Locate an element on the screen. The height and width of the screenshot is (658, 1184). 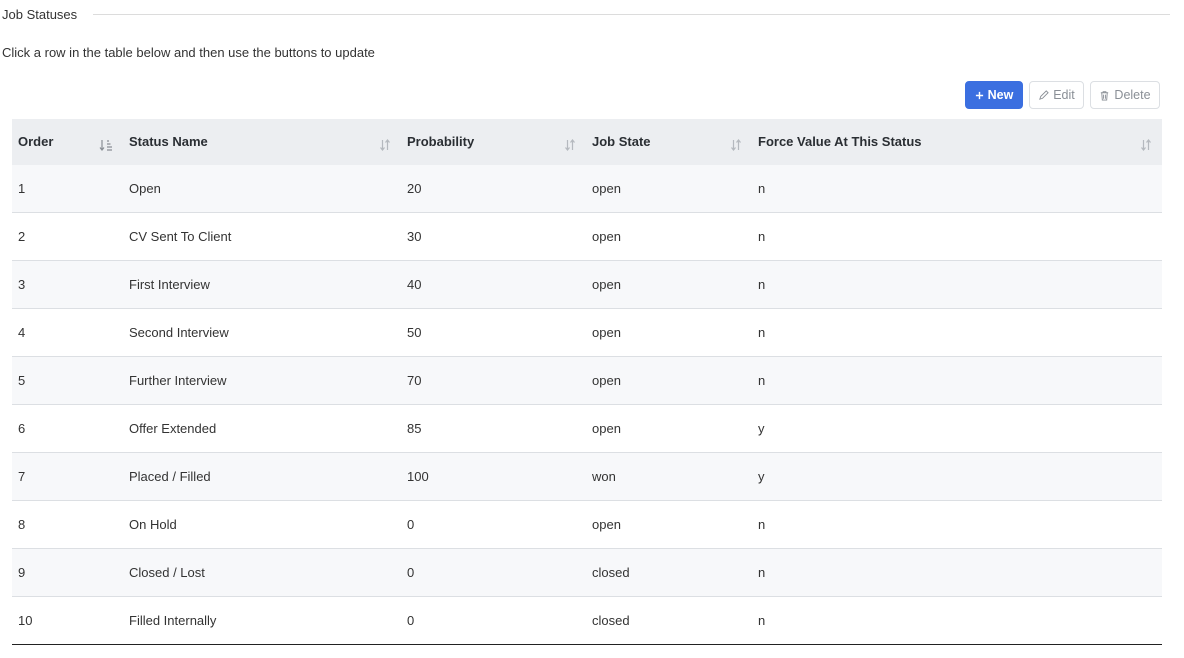
sort-ascending-icon is located at coordinates (106, 146).